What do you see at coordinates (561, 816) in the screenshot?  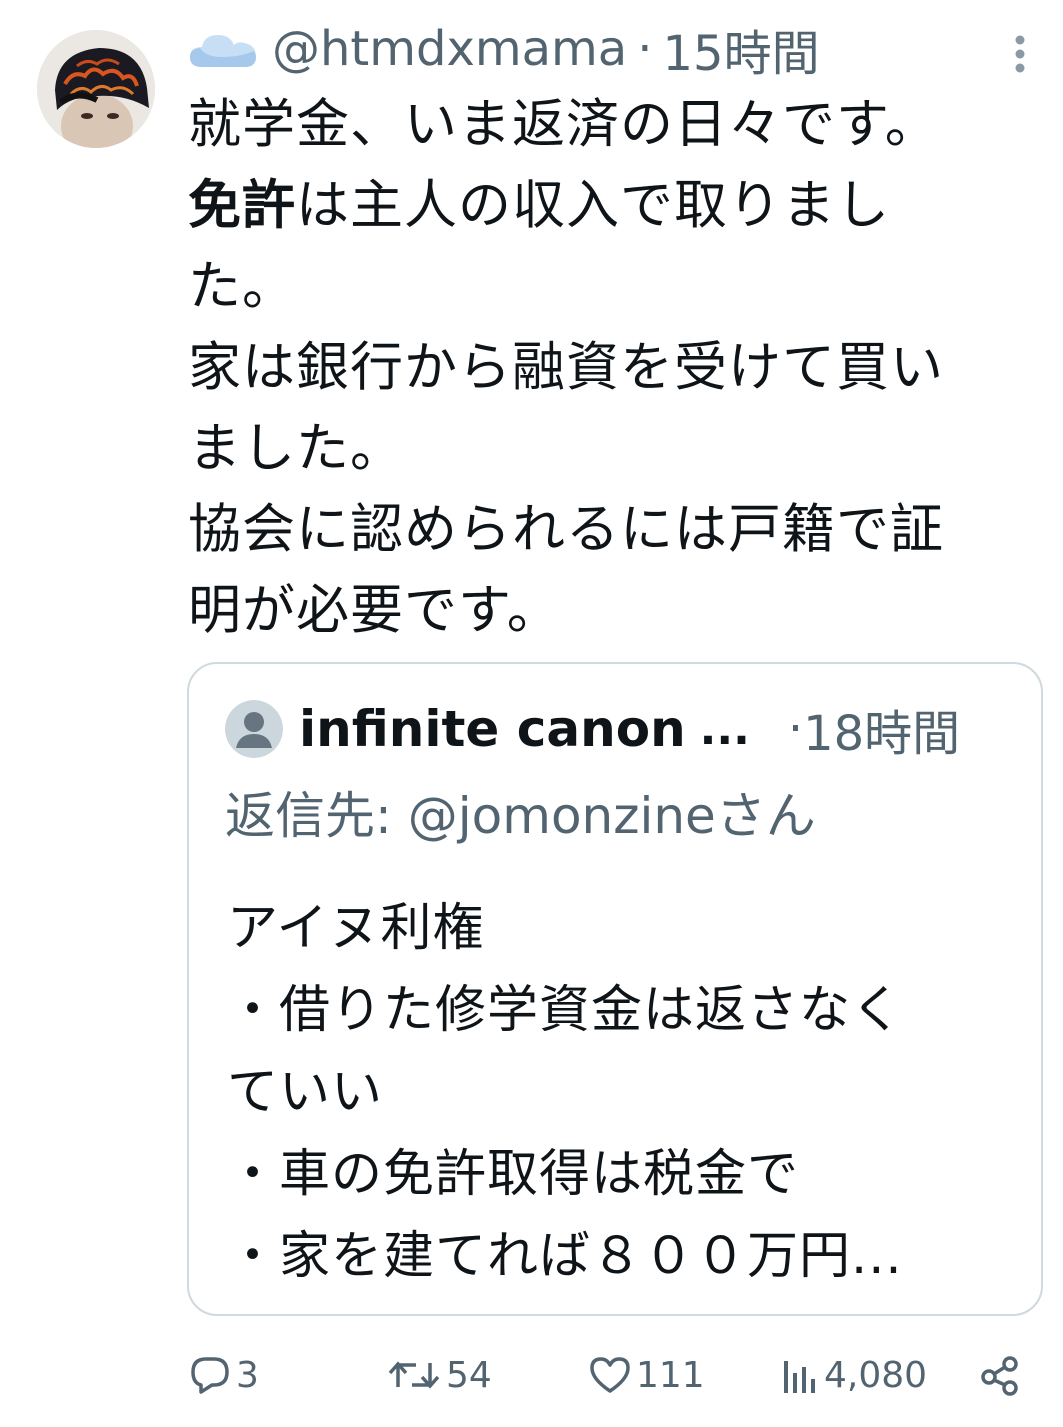 I see `reply-handle: @jomonzine` at bounding box center [561, 816].